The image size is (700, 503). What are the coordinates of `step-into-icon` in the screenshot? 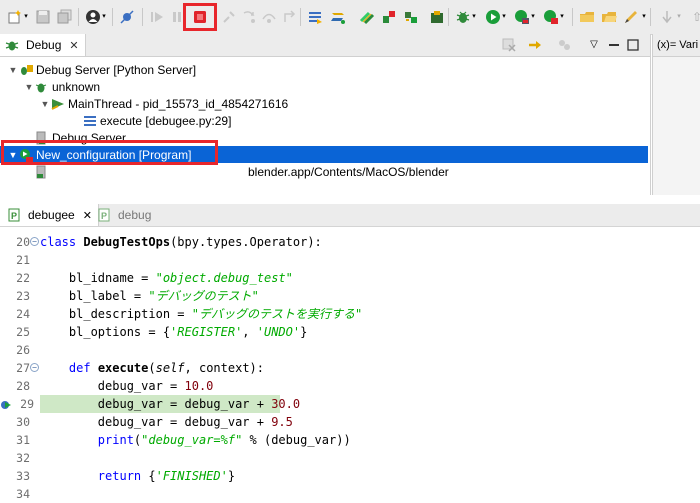 It's located at (249, 17).